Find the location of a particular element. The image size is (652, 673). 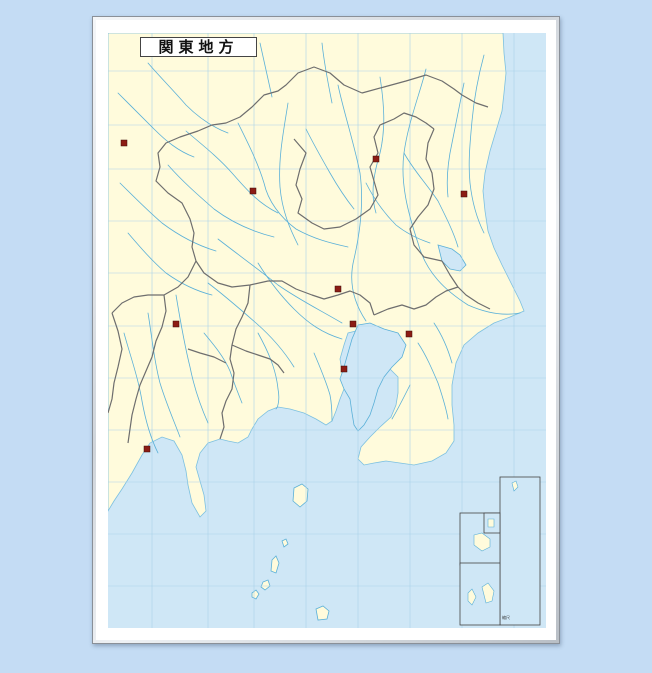

city-marker-maebashi is located at coordinates (124, 143).